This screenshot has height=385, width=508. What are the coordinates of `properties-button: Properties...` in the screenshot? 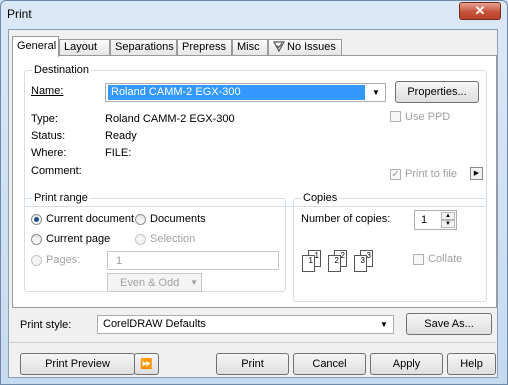 It's located at (437, 92).